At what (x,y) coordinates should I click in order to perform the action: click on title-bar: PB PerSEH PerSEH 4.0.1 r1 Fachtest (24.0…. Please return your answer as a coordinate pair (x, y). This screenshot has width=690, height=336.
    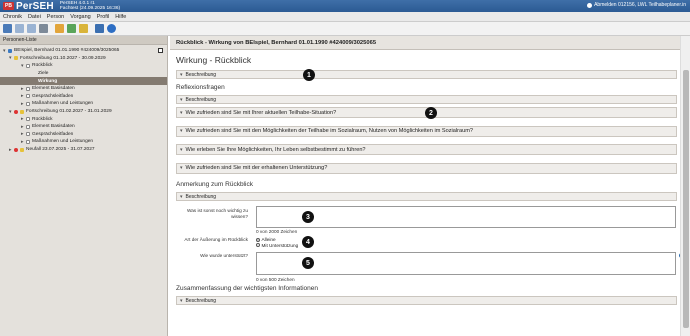
    Looking at the image, I should click on (345, 6).